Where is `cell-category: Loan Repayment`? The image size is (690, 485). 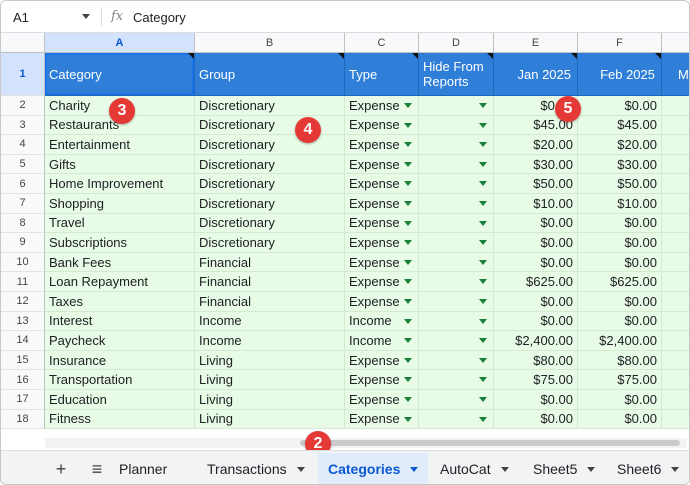 cell-category: Loan Repayment is located at coordinates (120, 282).